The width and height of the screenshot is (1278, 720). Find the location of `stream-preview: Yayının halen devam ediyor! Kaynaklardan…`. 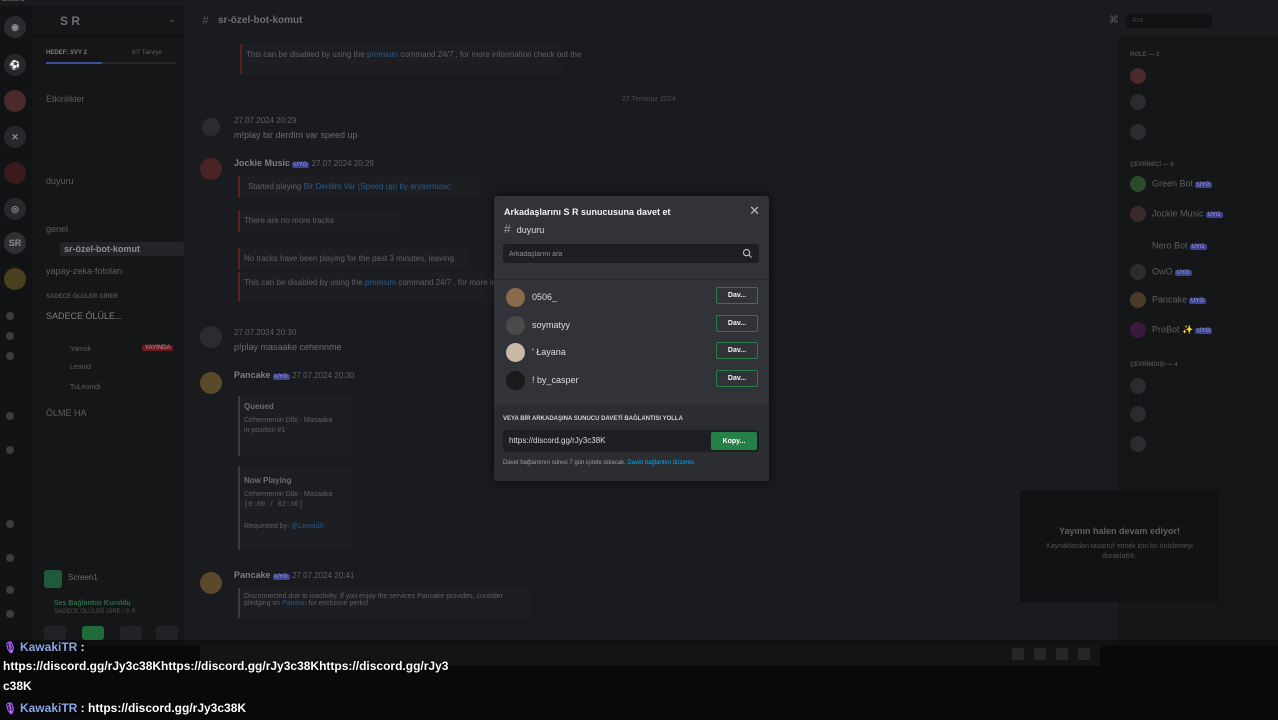

stream-preview: Yayının halen devam ediyor! Kaynaklardan… is located at coordinates (1119, 546).